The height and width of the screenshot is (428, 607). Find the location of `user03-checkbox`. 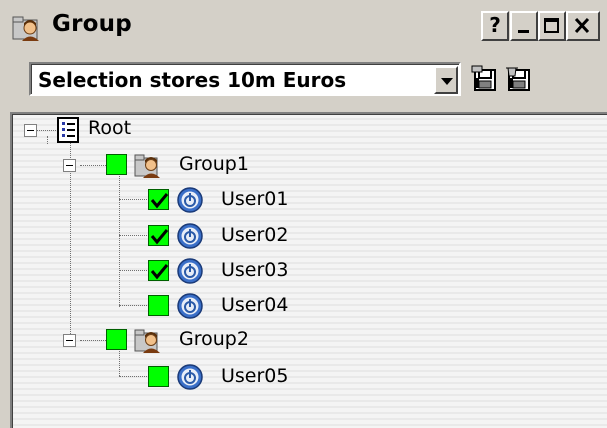

user03-checkbox is located at coordinates (158, 270).